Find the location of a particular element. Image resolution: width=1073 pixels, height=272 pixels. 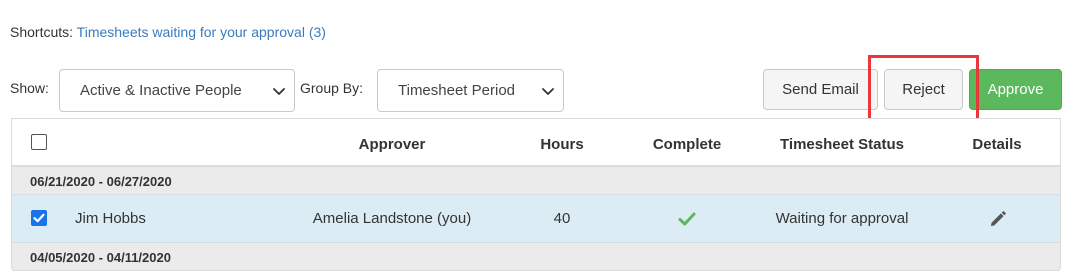

header-approver: Approver is located at coordinates (392, 143).